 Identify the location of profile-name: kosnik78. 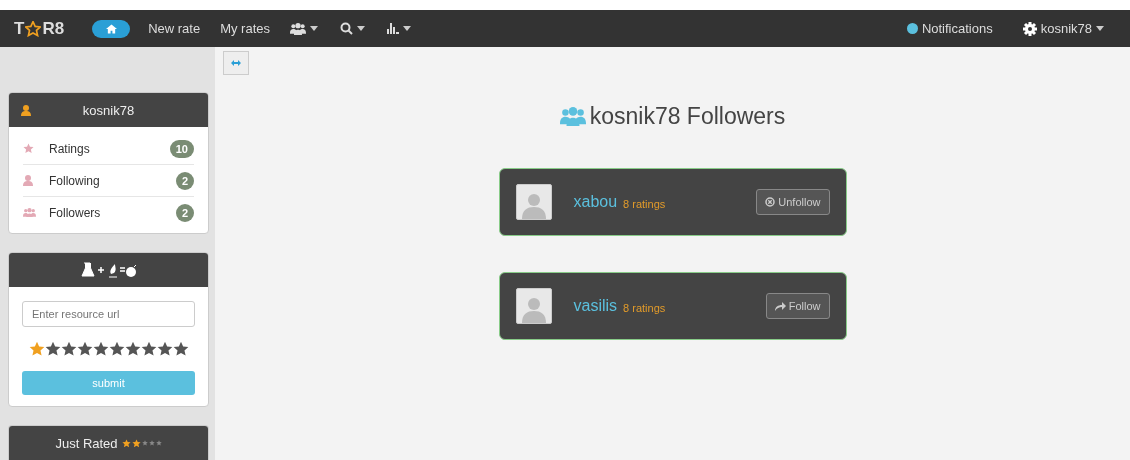
(108, 110).